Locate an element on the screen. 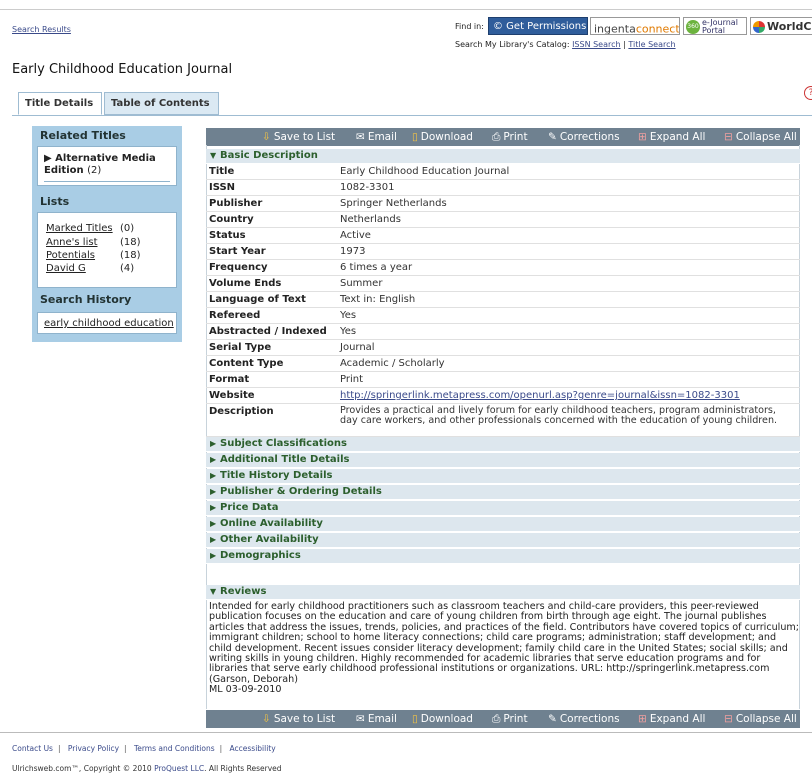 This screenshot has width=812, height=774. search-results-link: Search Results is located at coordinates (41, 29).